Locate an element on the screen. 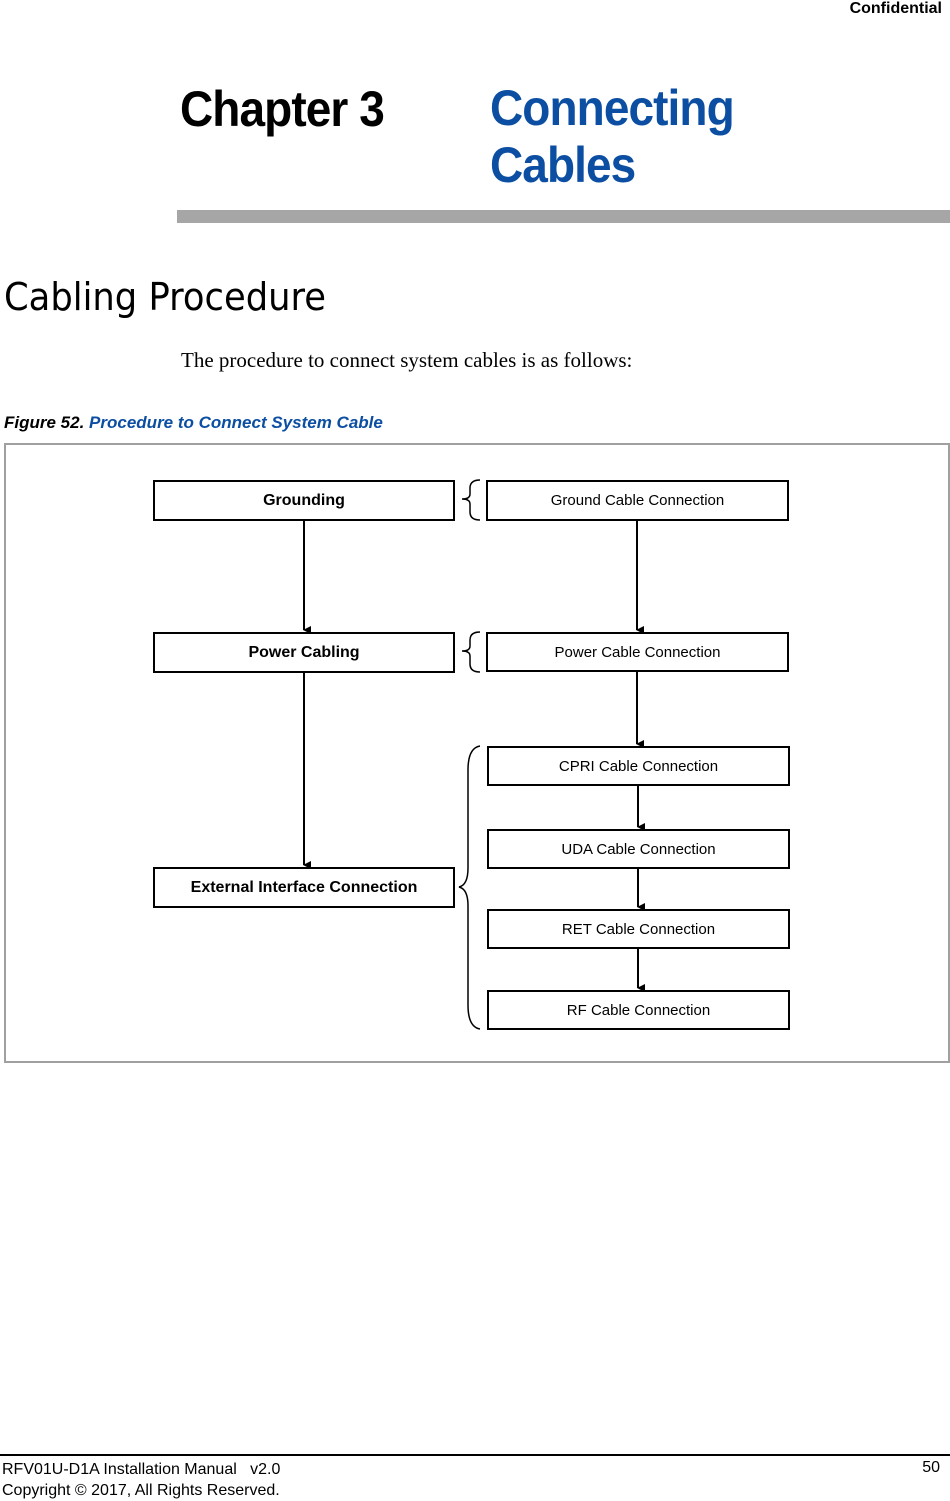 This screenshot has height=1501, width=950. step-external-interface-connection: External Interface Connection is located at coordinates (304, 887).